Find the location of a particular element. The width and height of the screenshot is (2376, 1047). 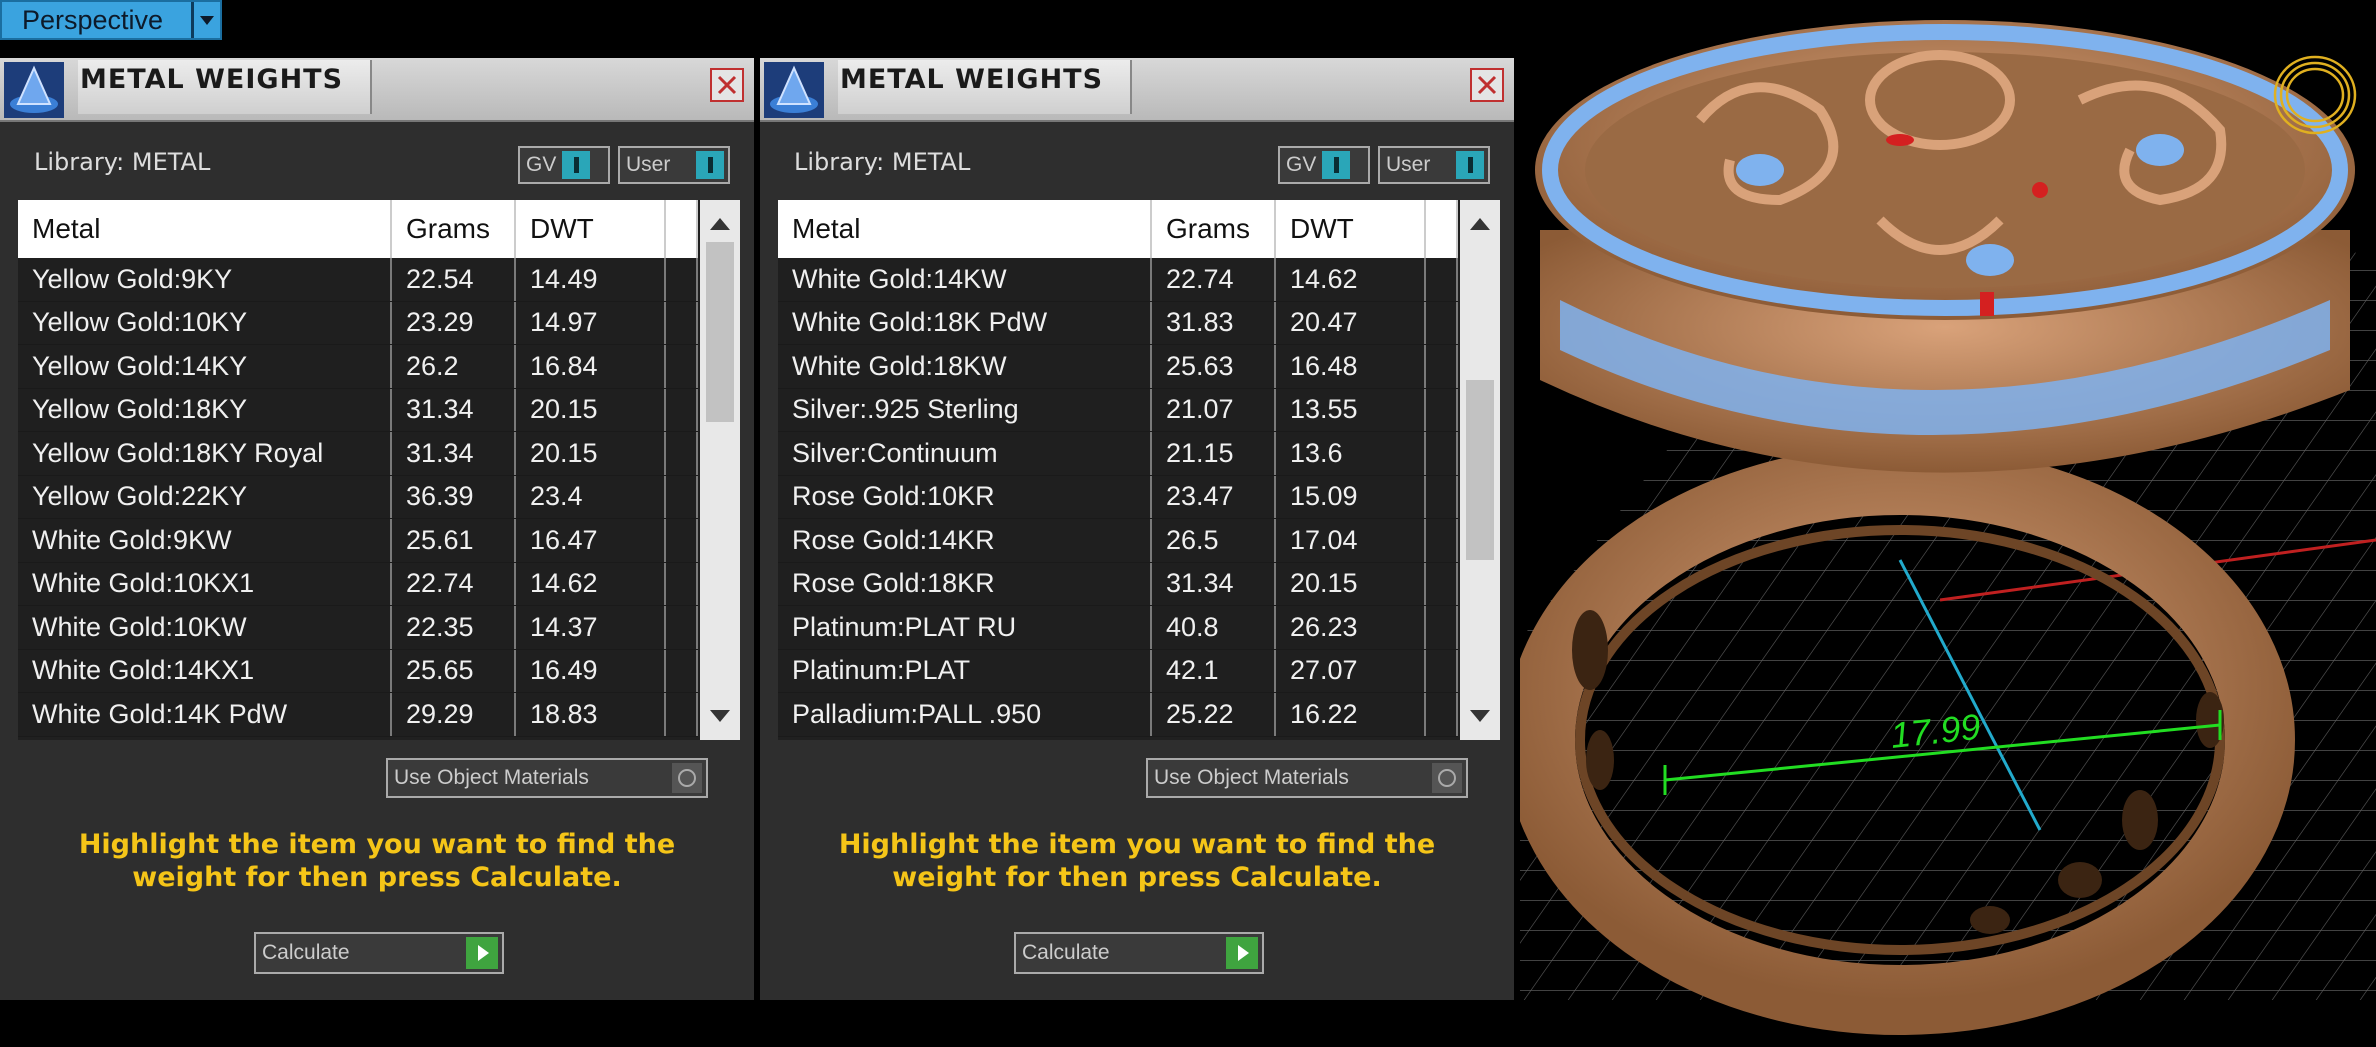

table-row: White Gold:18KW 25.63 16.48 is located at coordinates (1118, 367).